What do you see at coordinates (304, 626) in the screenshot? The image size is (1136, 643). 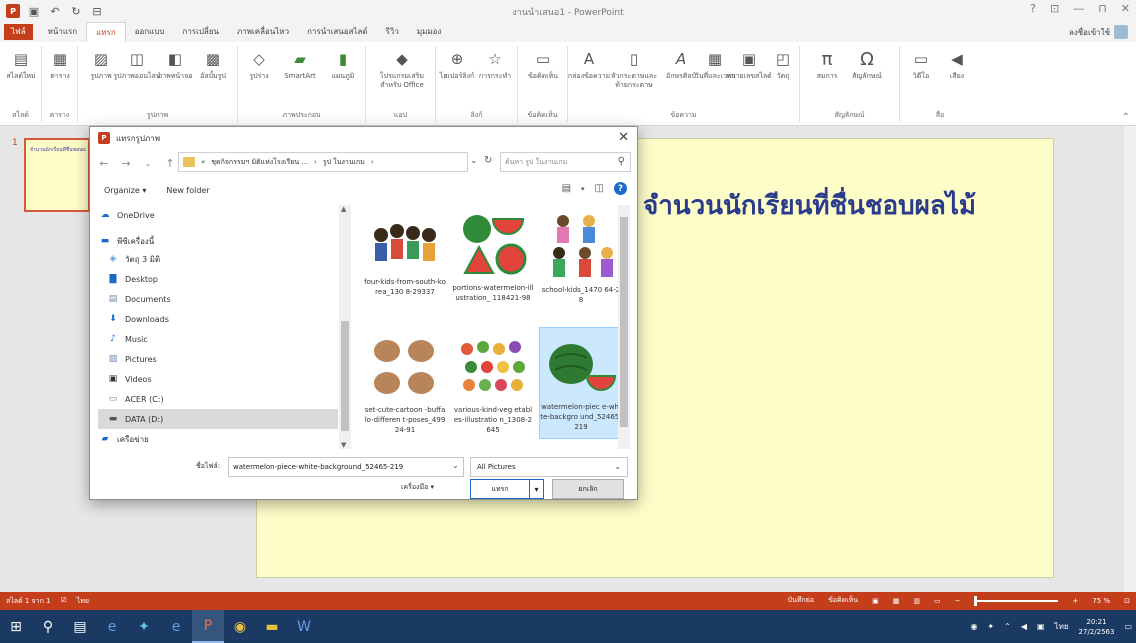 I see `word-icon: W` at bounding box center [304, 626].